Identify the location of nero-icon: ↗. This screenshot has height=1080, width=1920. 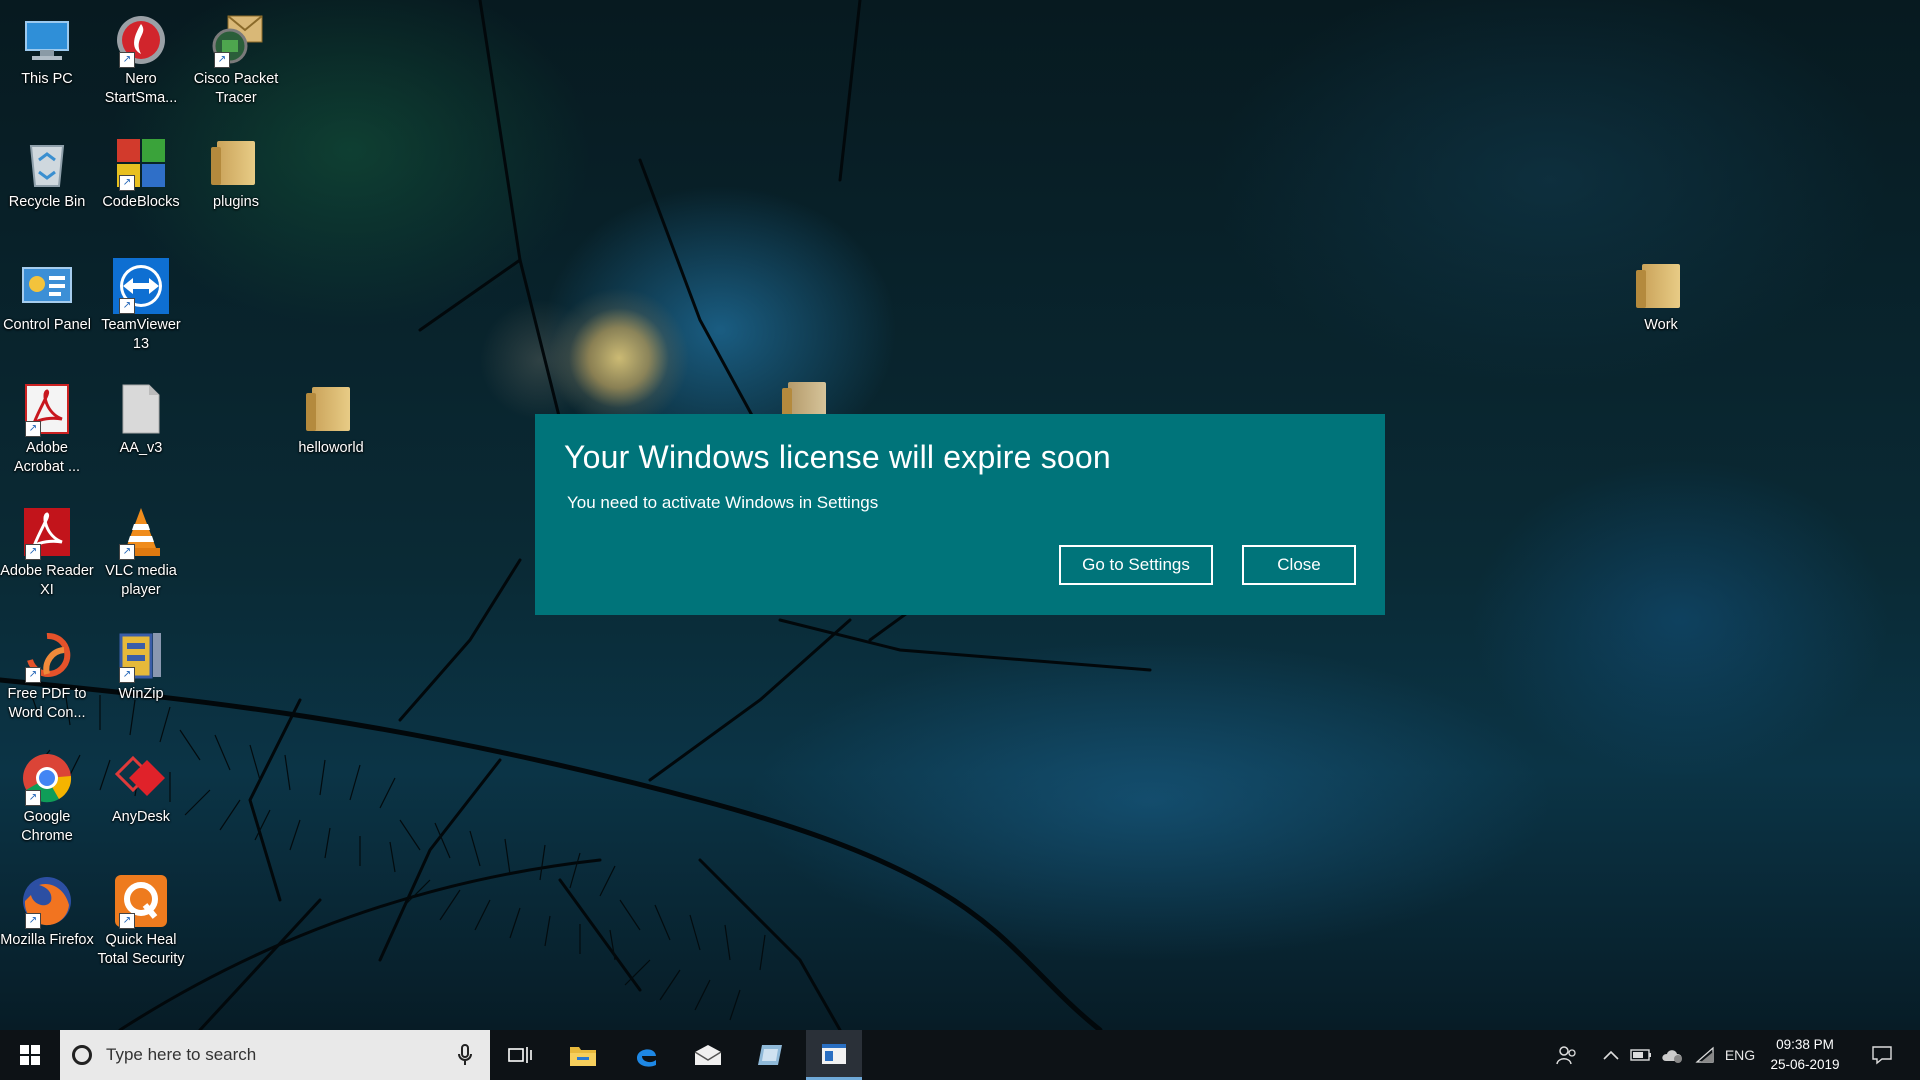
(141, 40).